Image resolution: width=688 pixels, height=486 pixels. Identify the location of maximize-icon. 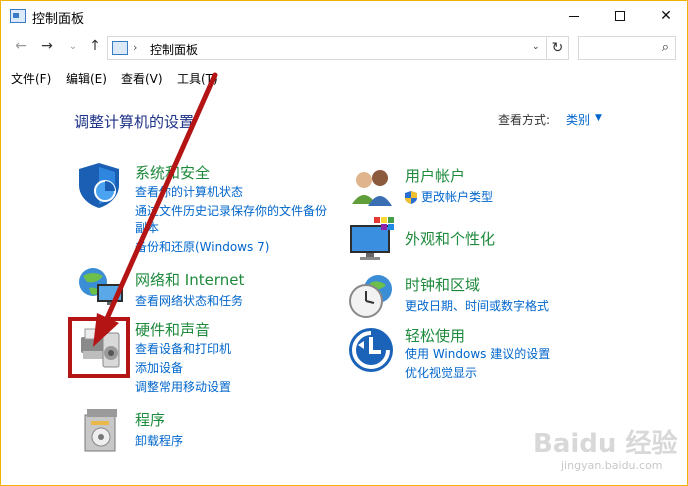
(620, 16).